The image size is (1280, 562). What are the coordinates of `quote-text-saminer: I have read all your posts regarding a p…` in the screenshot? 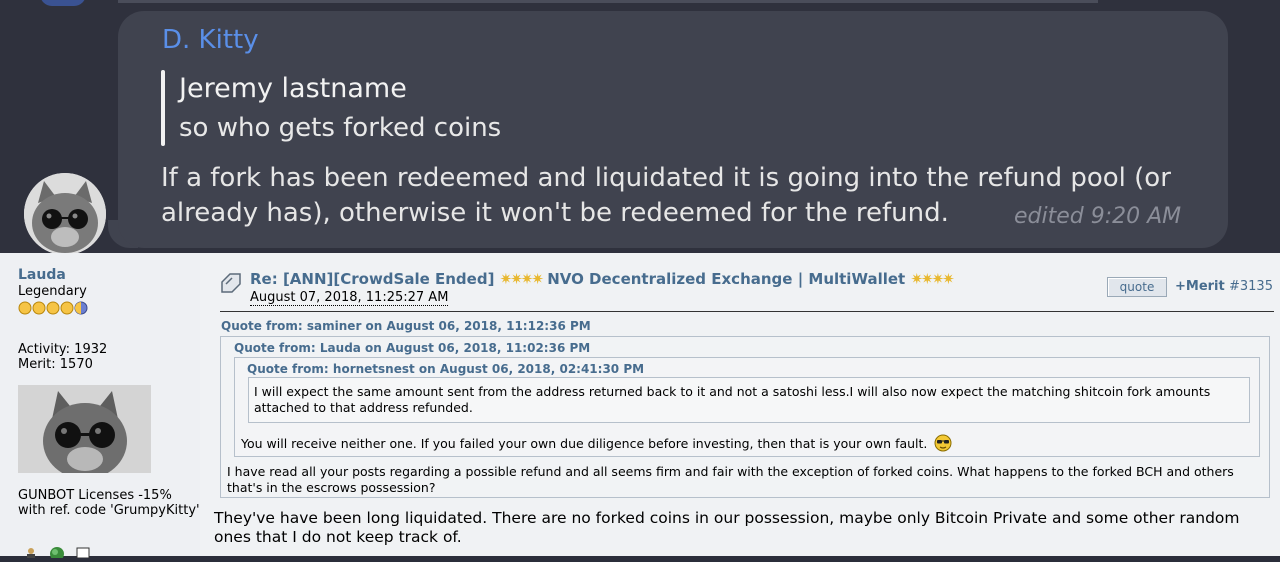 It's located at (730, 479).